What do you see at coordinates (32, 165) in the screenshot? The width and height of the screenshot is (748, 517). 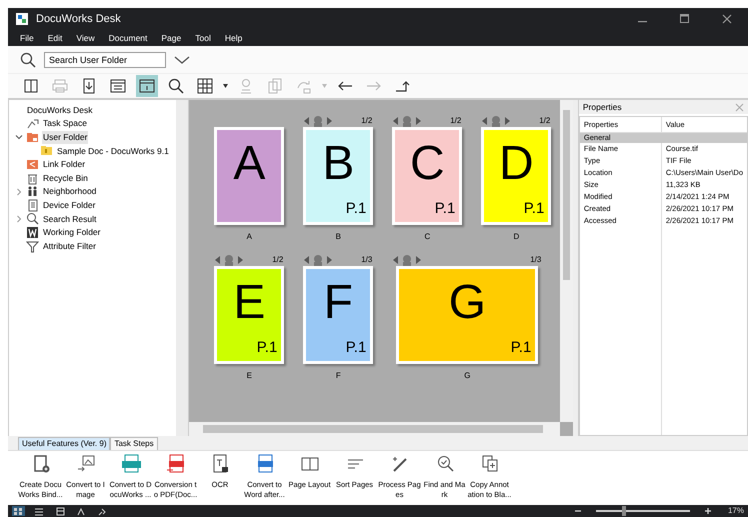 I see `share-folder-icon` at bounding box center [32, 165].